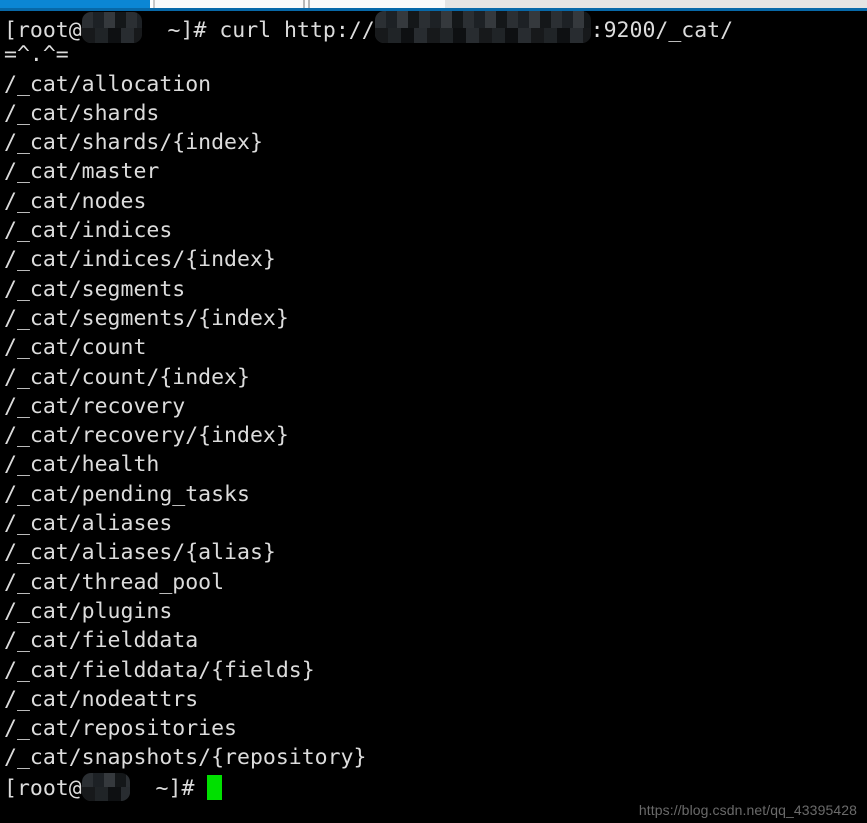  I want to click on endpoint-line: /_cat/segments, so click(95, 289).